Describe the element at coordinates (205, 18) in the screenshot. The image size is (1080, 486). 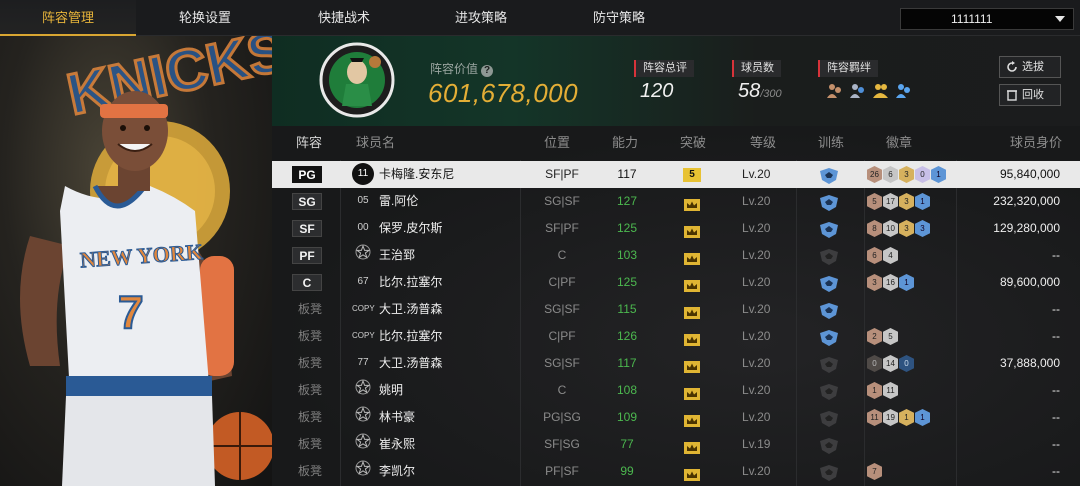
I see `tab-rotation-settings: 轮换设置` at that location.